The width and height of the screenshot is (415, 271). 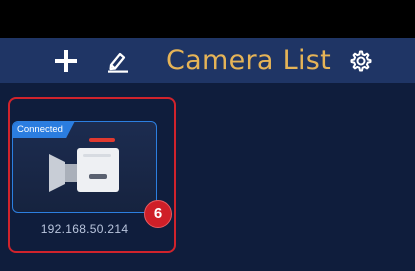 I want to click on gear-icon, so click(x=361, y=60).